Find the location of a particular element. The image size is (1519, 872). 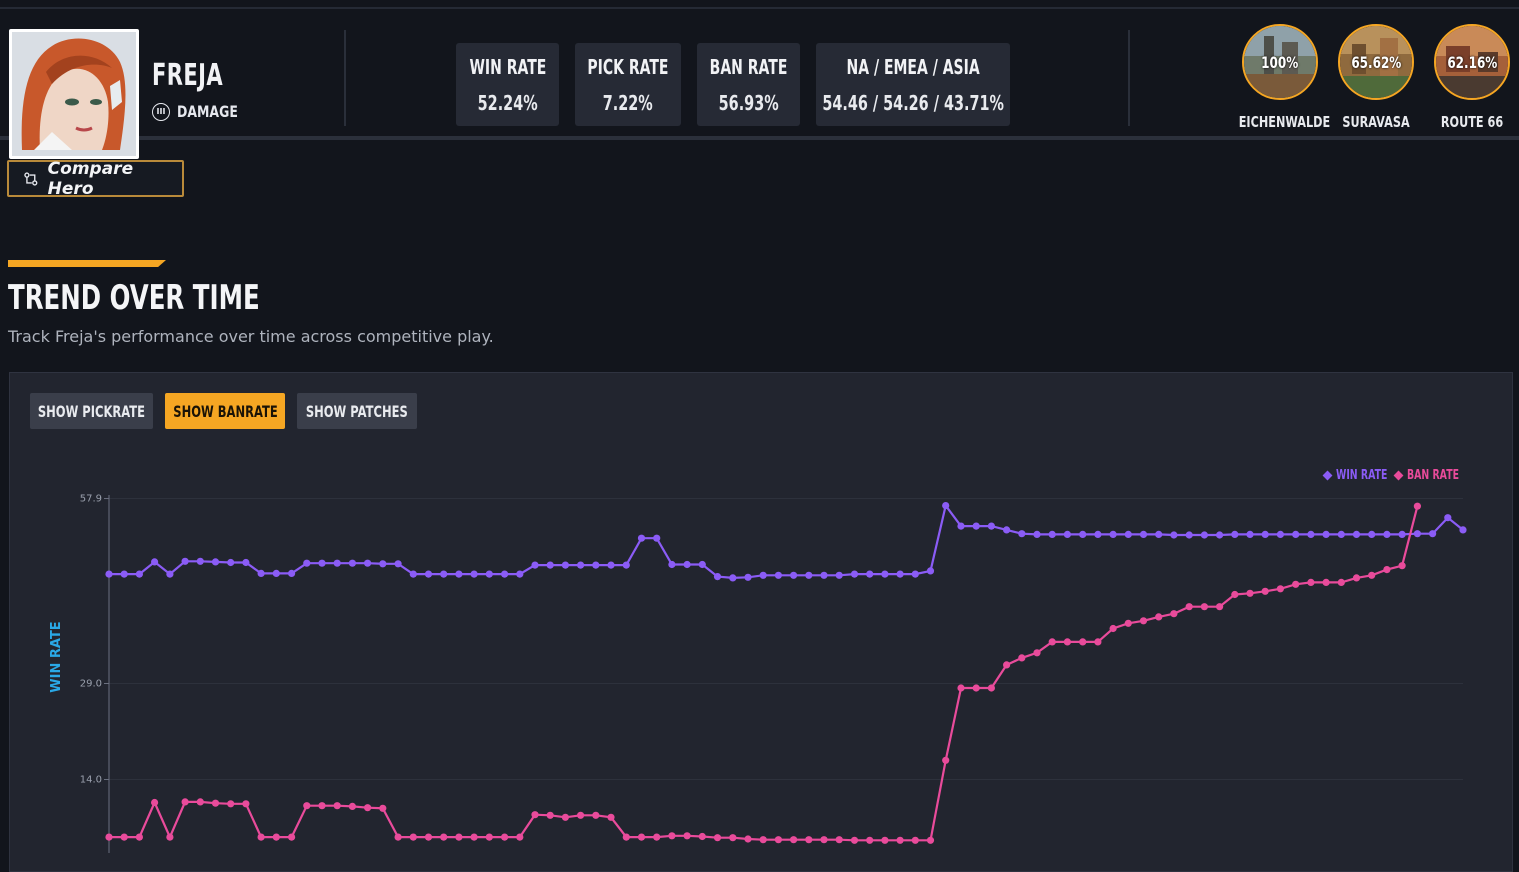

show-pickrate-label: SHOW PICKRATE is located at coordinates (91, 411).